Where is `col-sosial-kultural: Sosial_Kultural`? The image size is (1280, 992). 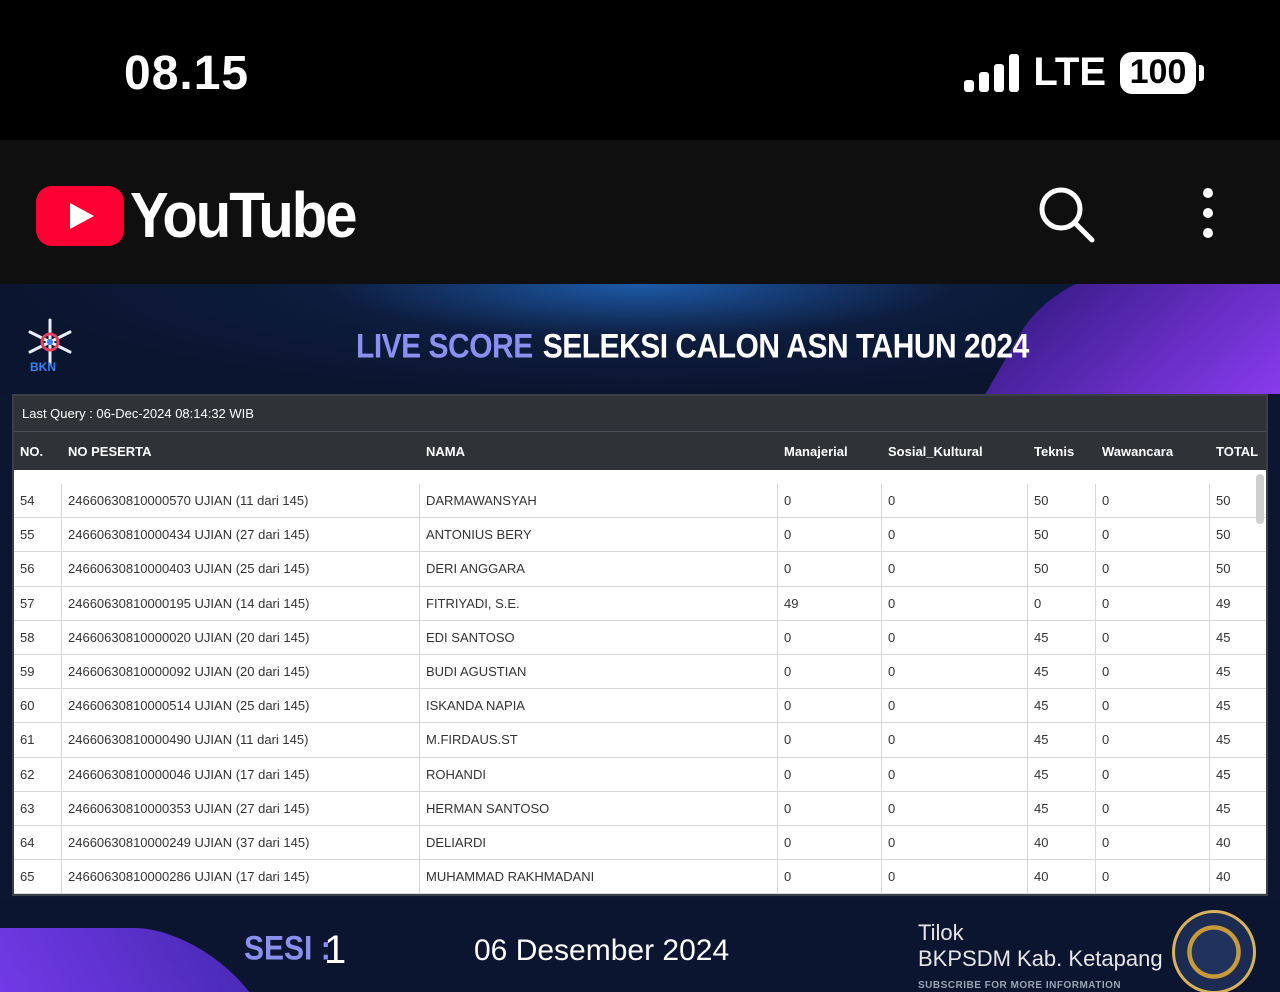 col-sosial-kultural: Sosial_Kultural is located at coordinates (935, 451).